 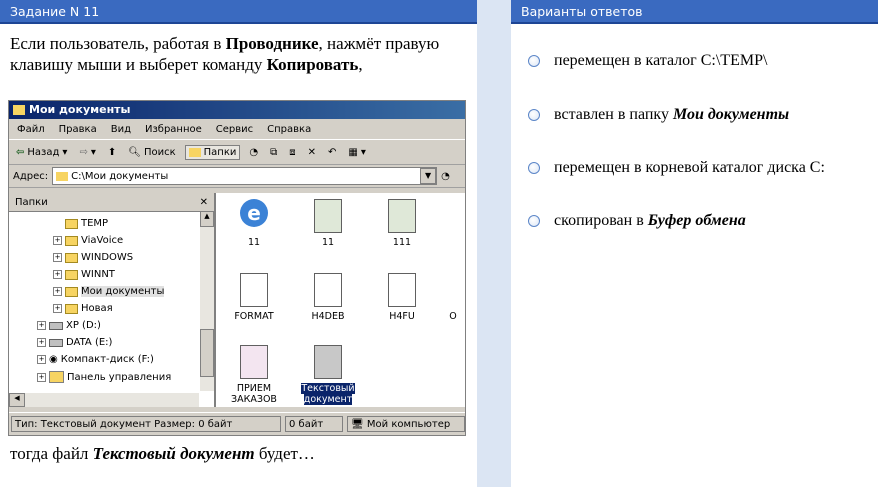 I want to click on back-button: ⇦ Назад ▾, so click(x=41, y=152).